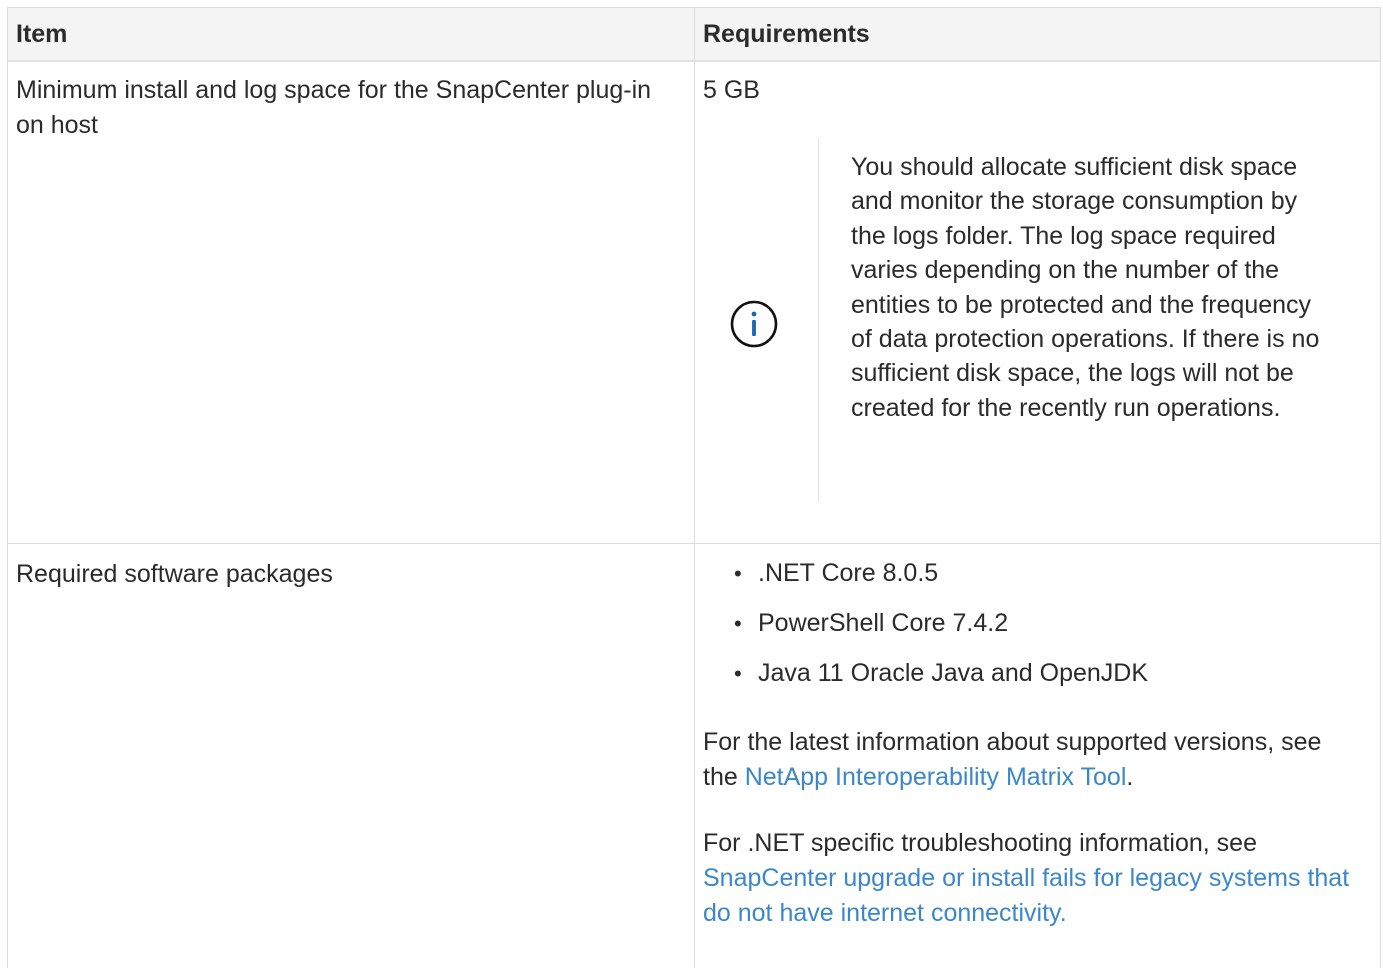 The image size is (1383, 974). What do you see at coordinates (937, 681) in the screenshot?
I see `list-item: • Java 11 Oracle Java and OpenJDK` at bounding box center [937, 681].